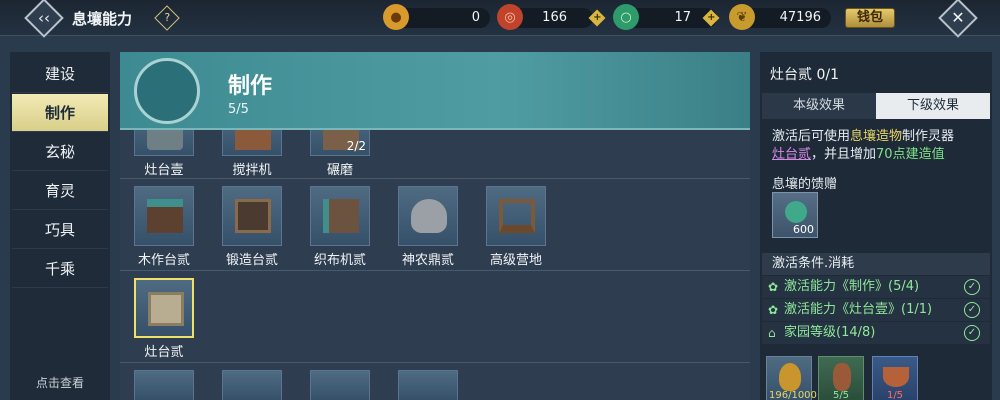 The width and height of the screenshot is (1000, 400). Describe the element at coordinates (396, 17) in the screenshot. I see `gold-pouch-icon: ●` at that location.